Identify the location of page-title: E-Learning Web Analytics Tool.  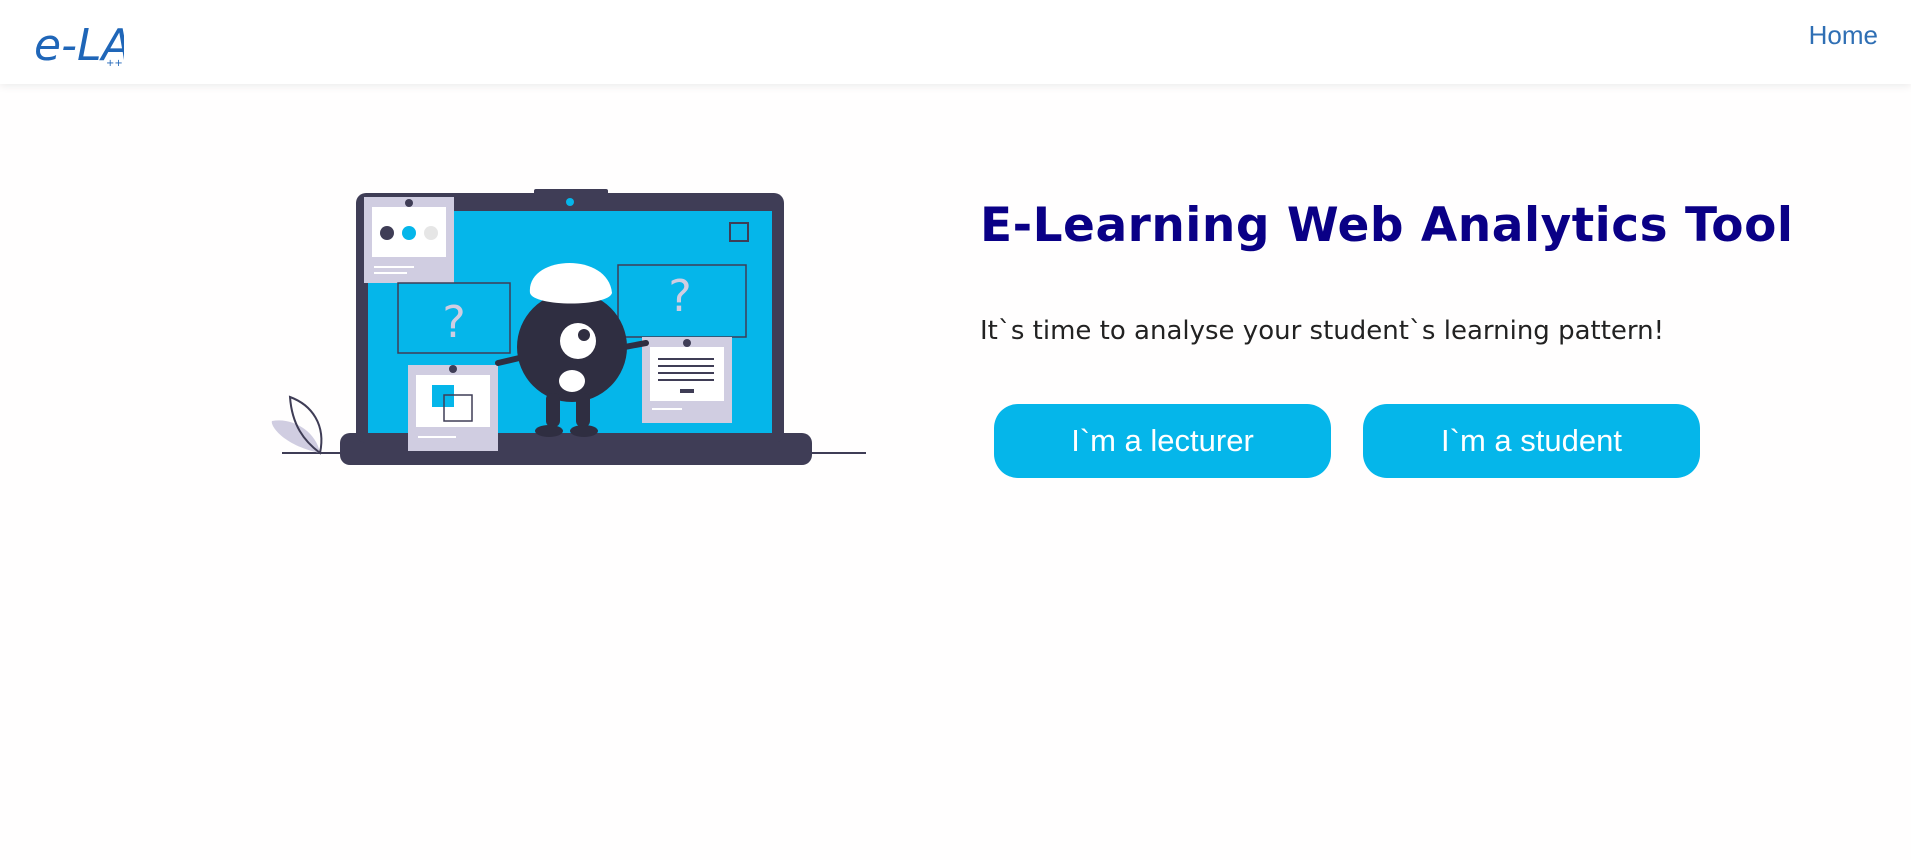
(1387, 225).